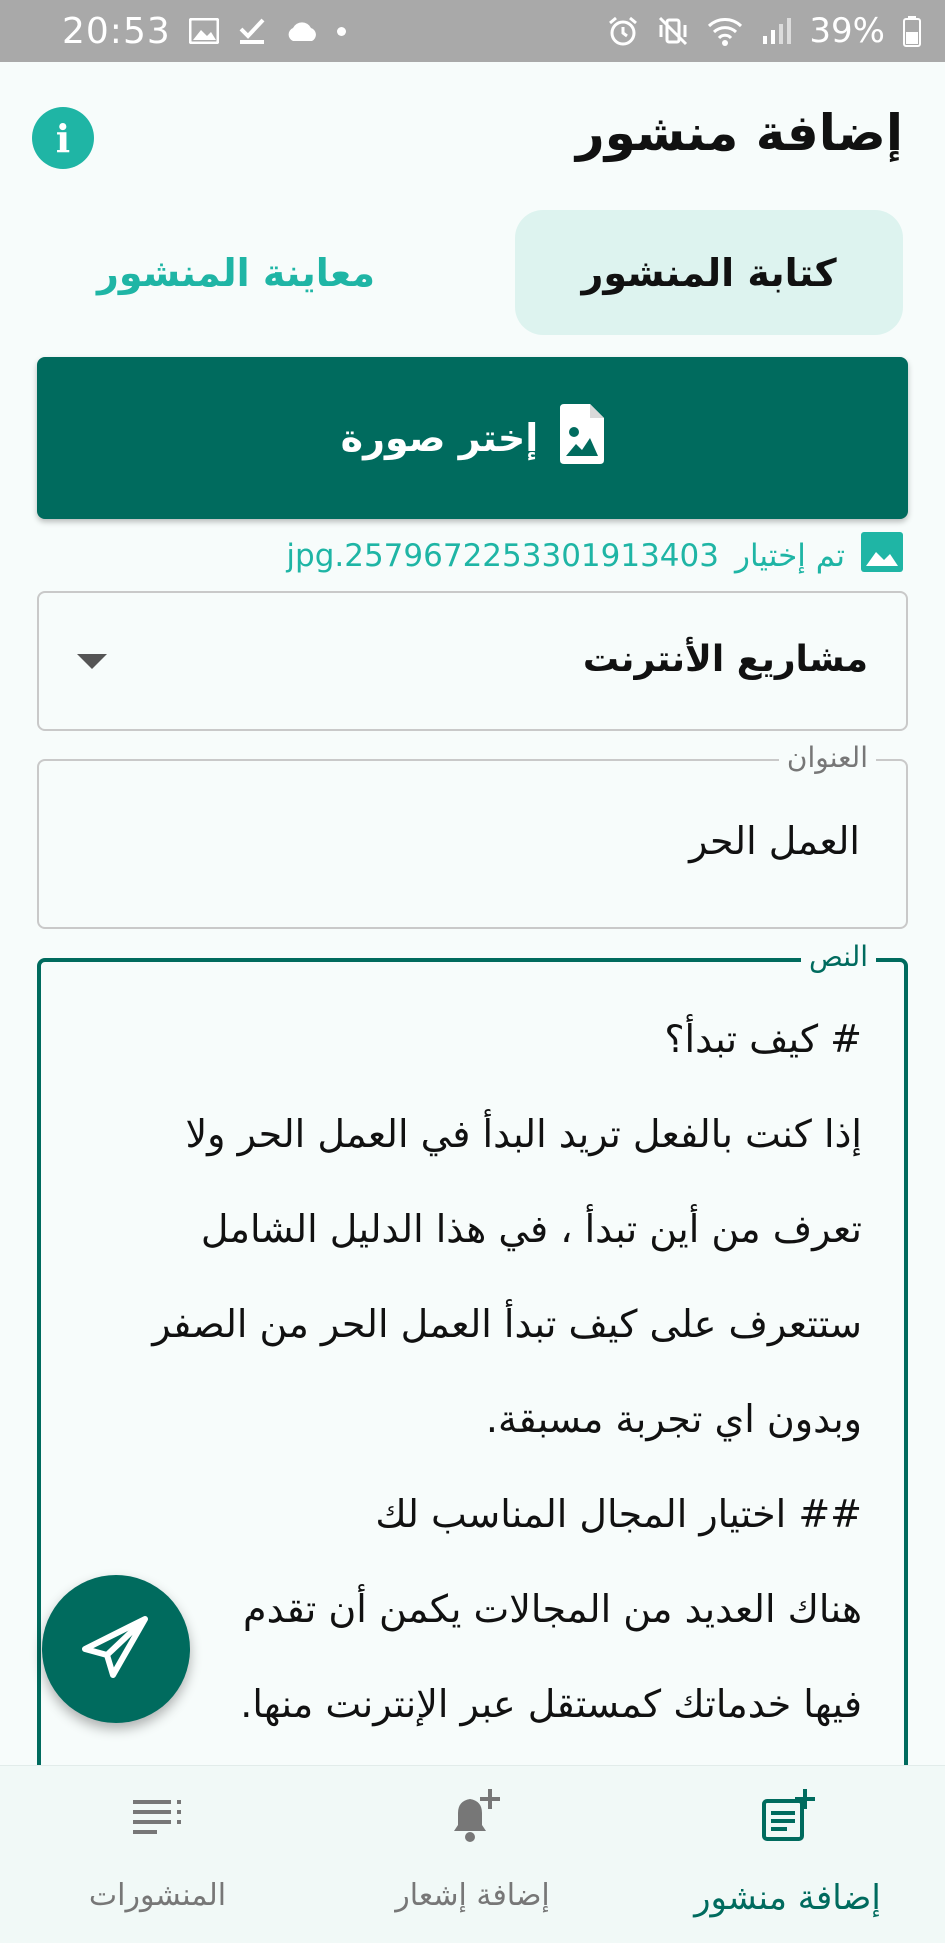  I want to click on nav-posts: المنشورات, so click(157, 1854).